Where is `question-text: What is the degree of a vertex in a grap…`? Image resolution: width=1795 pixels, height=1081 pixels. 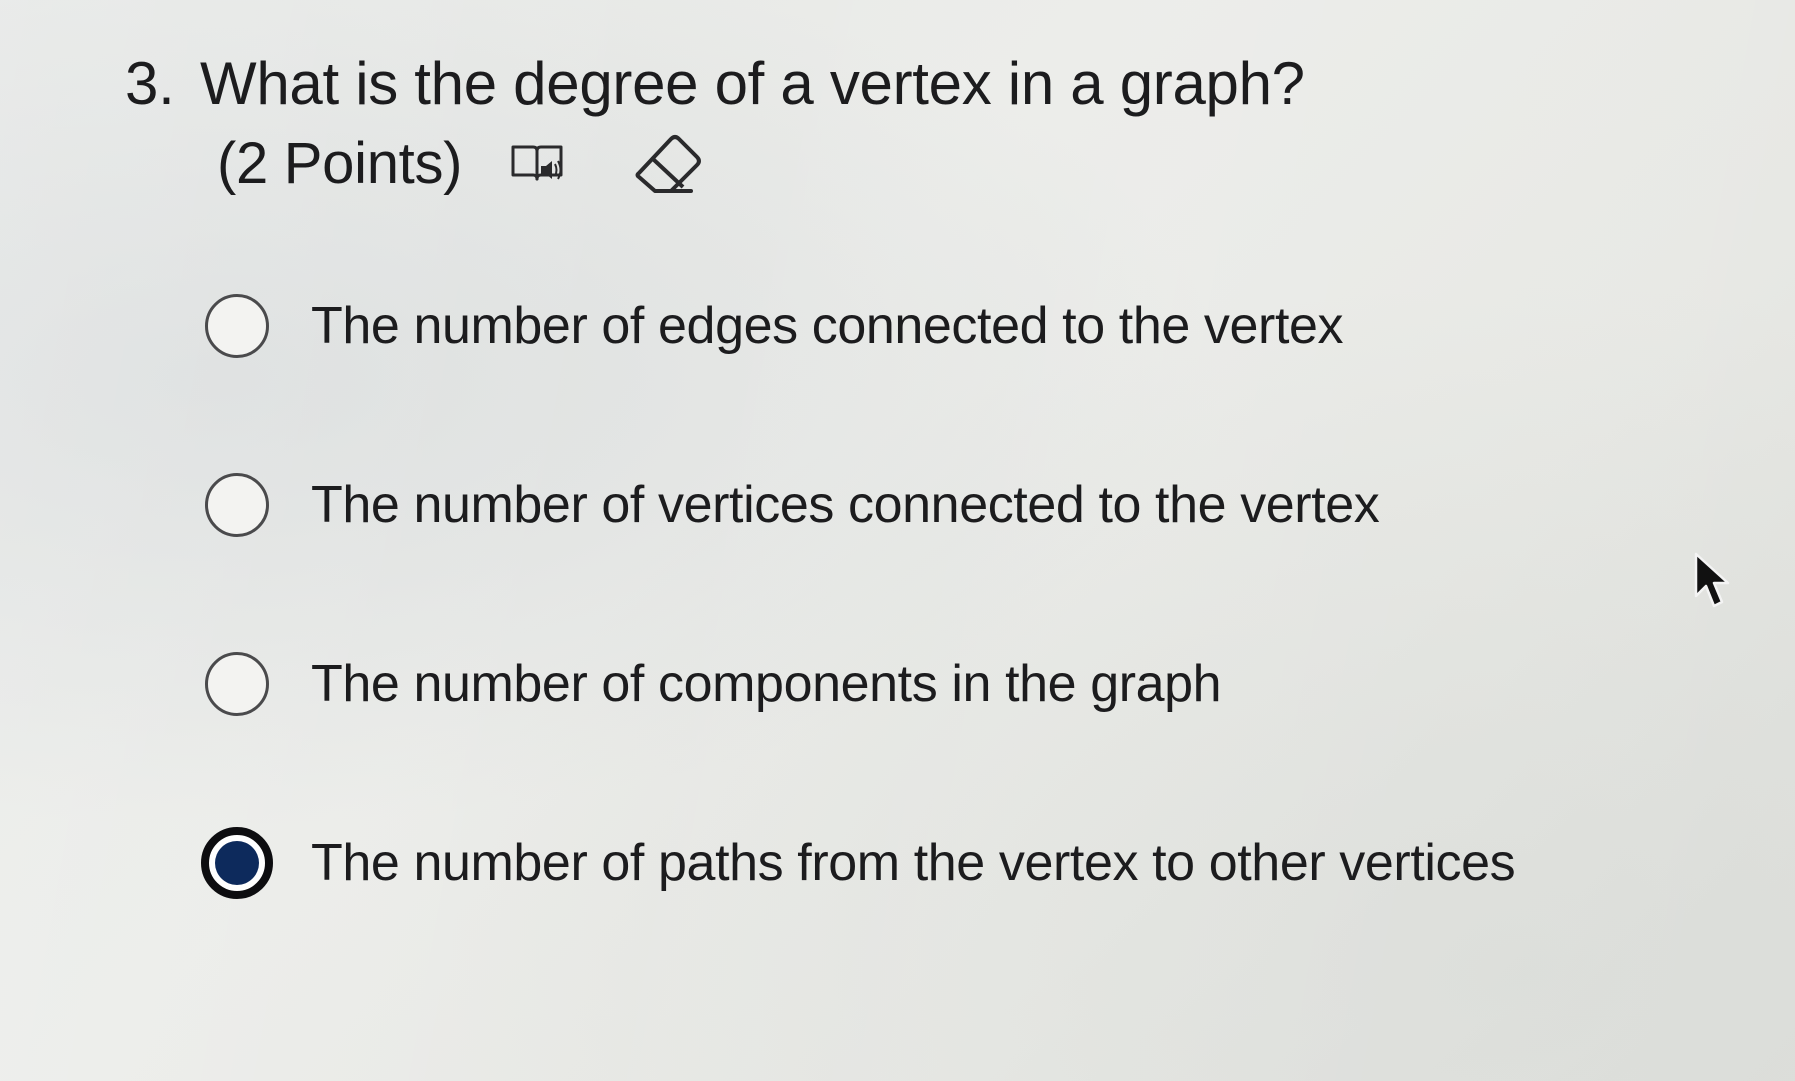 question-text: What is the degree of a vertex in a grap… is located at coordinates (752, 83).